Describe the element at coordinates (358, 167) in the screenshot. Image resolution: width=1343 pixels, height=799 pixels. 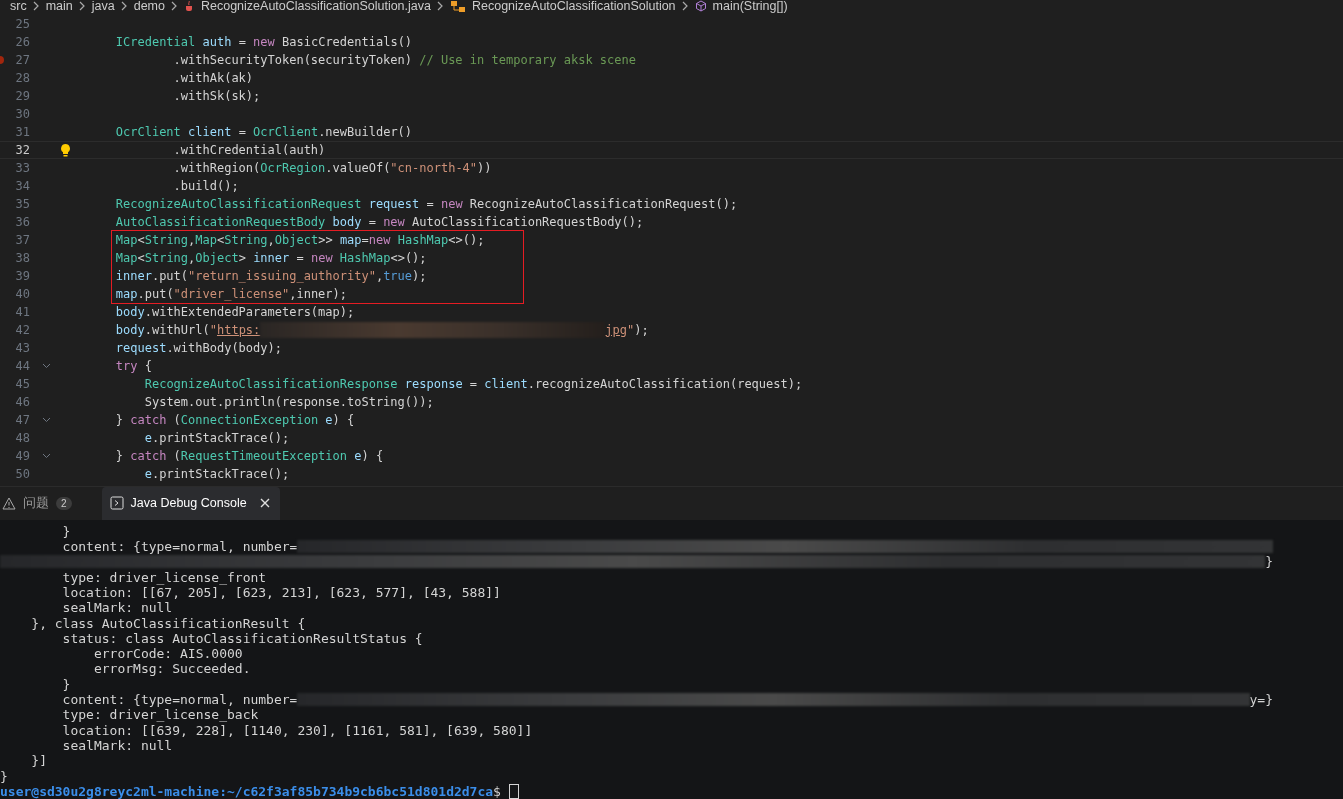
I see `code-token: .valueOf(` at that location.